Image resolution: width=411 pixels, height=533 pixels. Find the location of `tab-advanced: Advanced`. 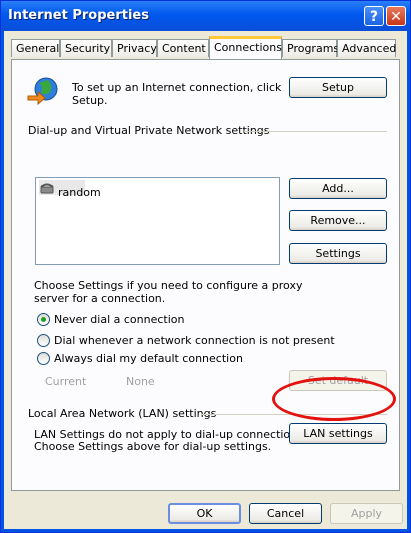

tab-advanced: Advanced is located at coordinates (366, 48).